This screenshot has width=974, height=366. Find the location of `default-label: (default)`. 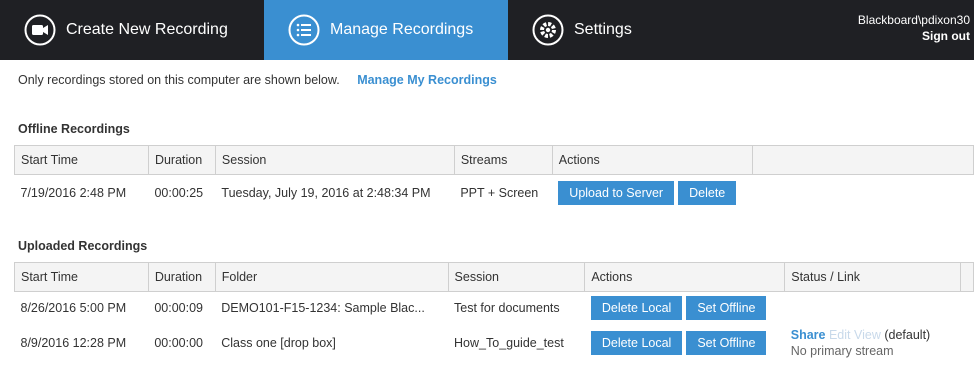

default-label: (default) is located at coordinates (907, 334).